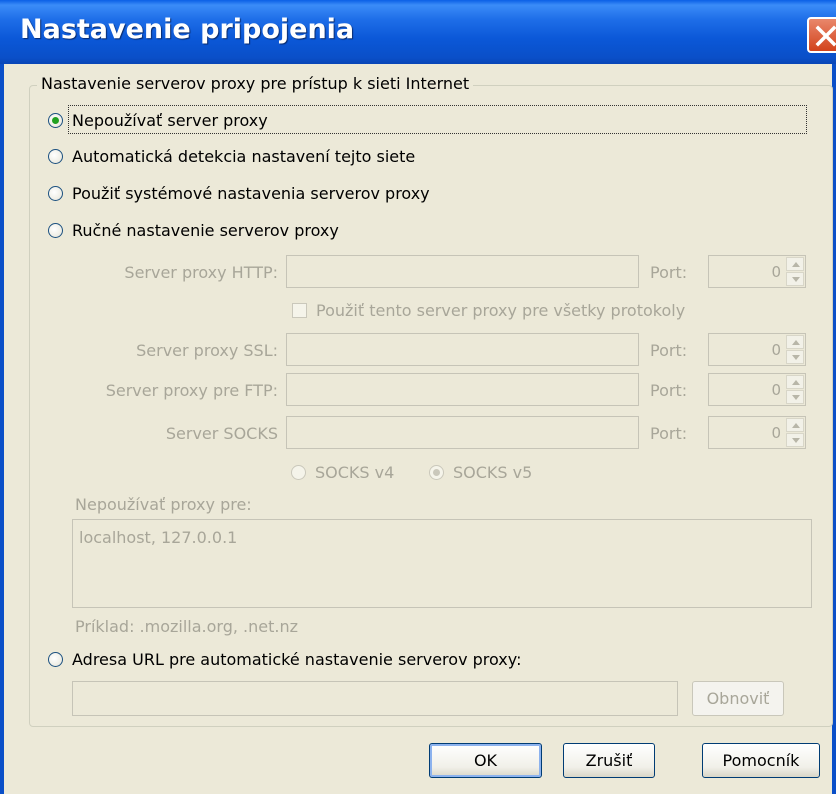 The width and height of the screenshot is (836, 794). I want to click on ftp-proxy-input, so click(462, 389).